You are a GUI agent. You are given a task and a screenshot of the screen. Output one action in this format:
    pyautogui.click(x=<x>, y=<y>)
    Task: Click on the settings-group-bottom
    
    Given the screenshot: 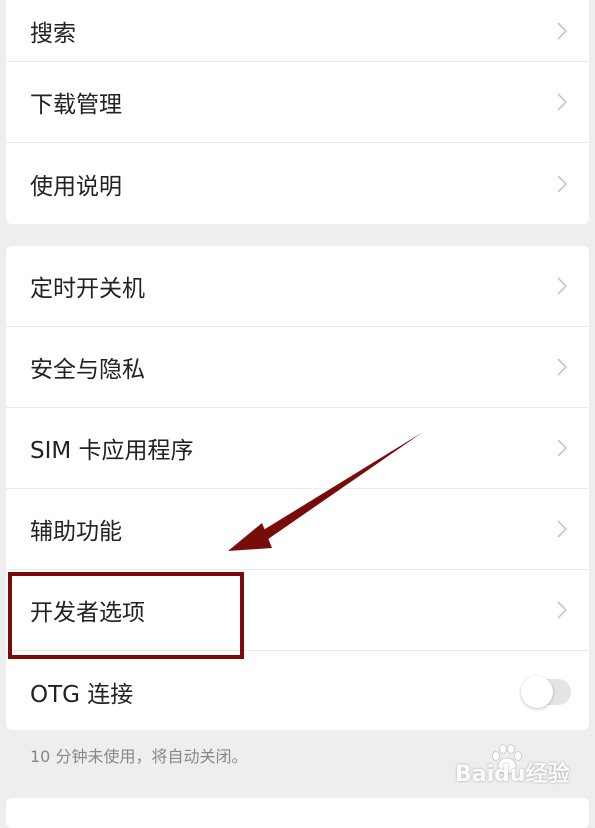 What is the action you would take?
    pyautogui.click(x=297, y=813)
    